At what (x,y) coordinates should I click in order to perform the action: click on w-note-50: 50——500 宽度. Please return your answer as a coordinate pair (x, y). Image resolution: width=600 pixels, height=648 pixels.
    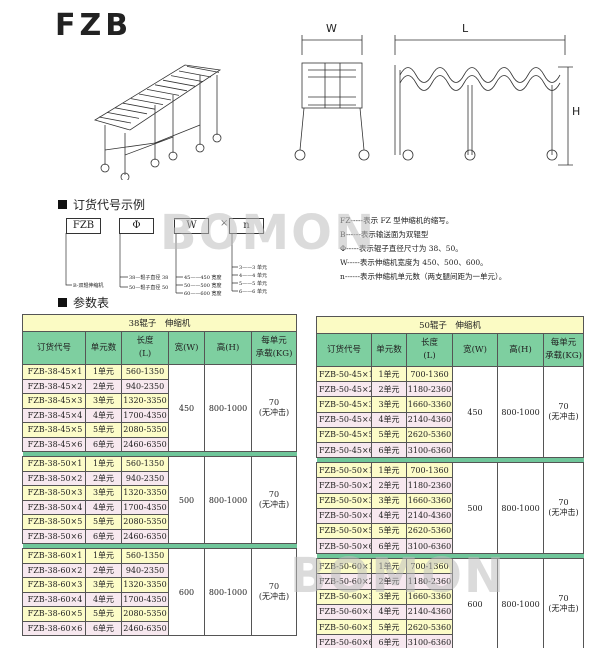
    Looking at the image, I should click on (203, 286).